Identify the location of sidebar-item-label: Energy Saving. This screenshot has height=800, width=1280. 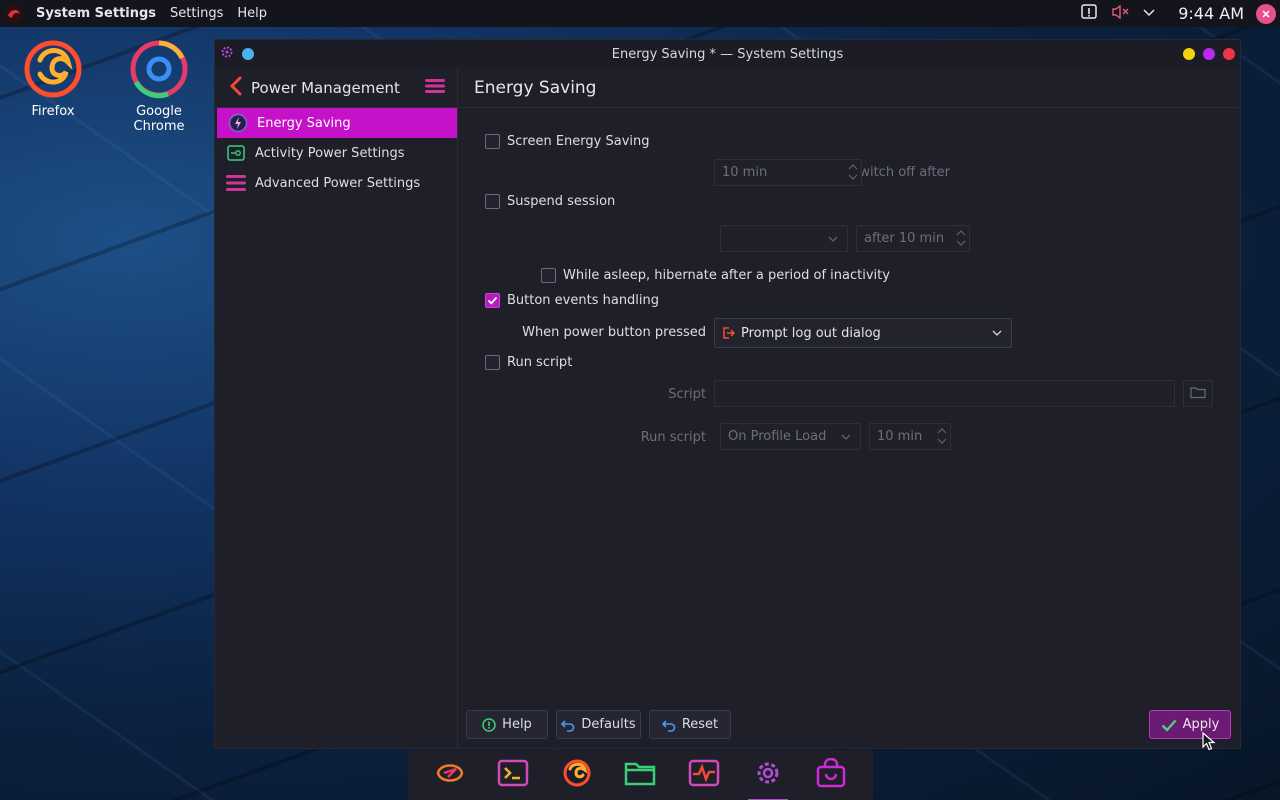
(304, 123).